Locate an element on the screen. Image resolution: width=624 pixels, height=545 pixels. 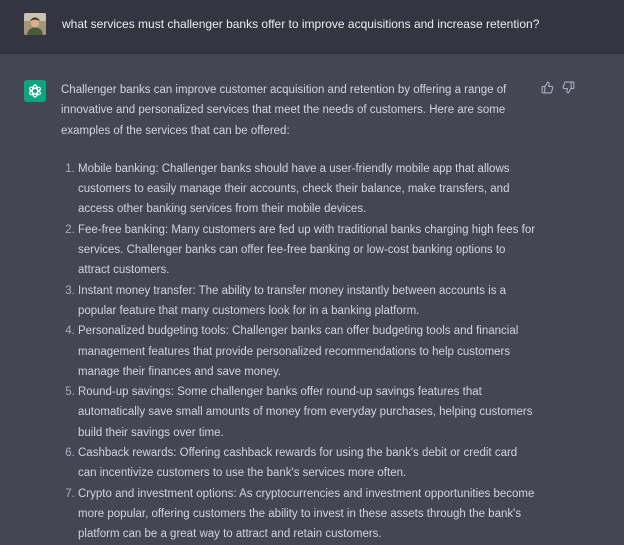
assistant-avatar is located at coordinates (35, 91).